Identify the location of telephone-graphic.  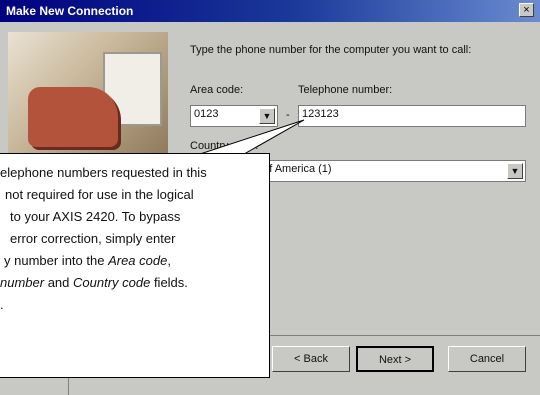
(73, 117).